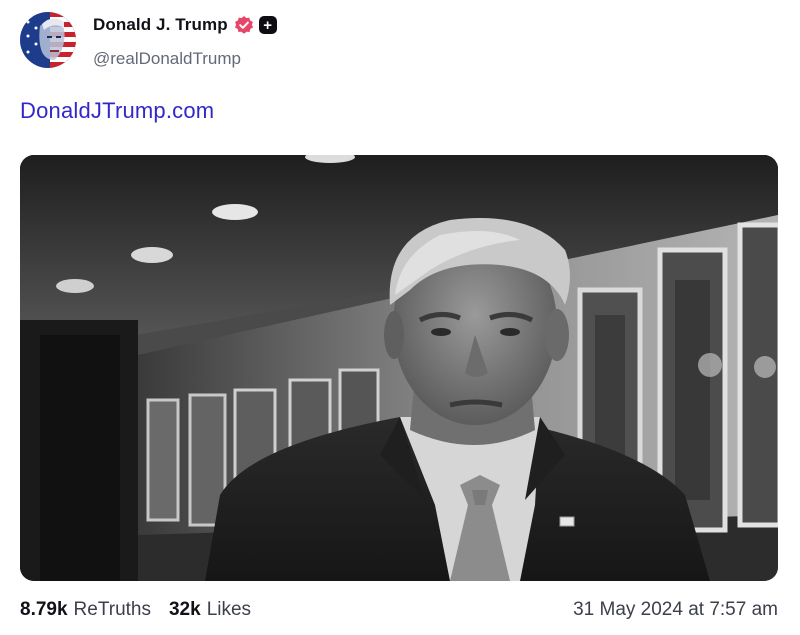 This screenshot has height=635, width=800. Describe the element at coordinates (229, 609) in the screenshot. I see `likes-label: Likes` at that location.